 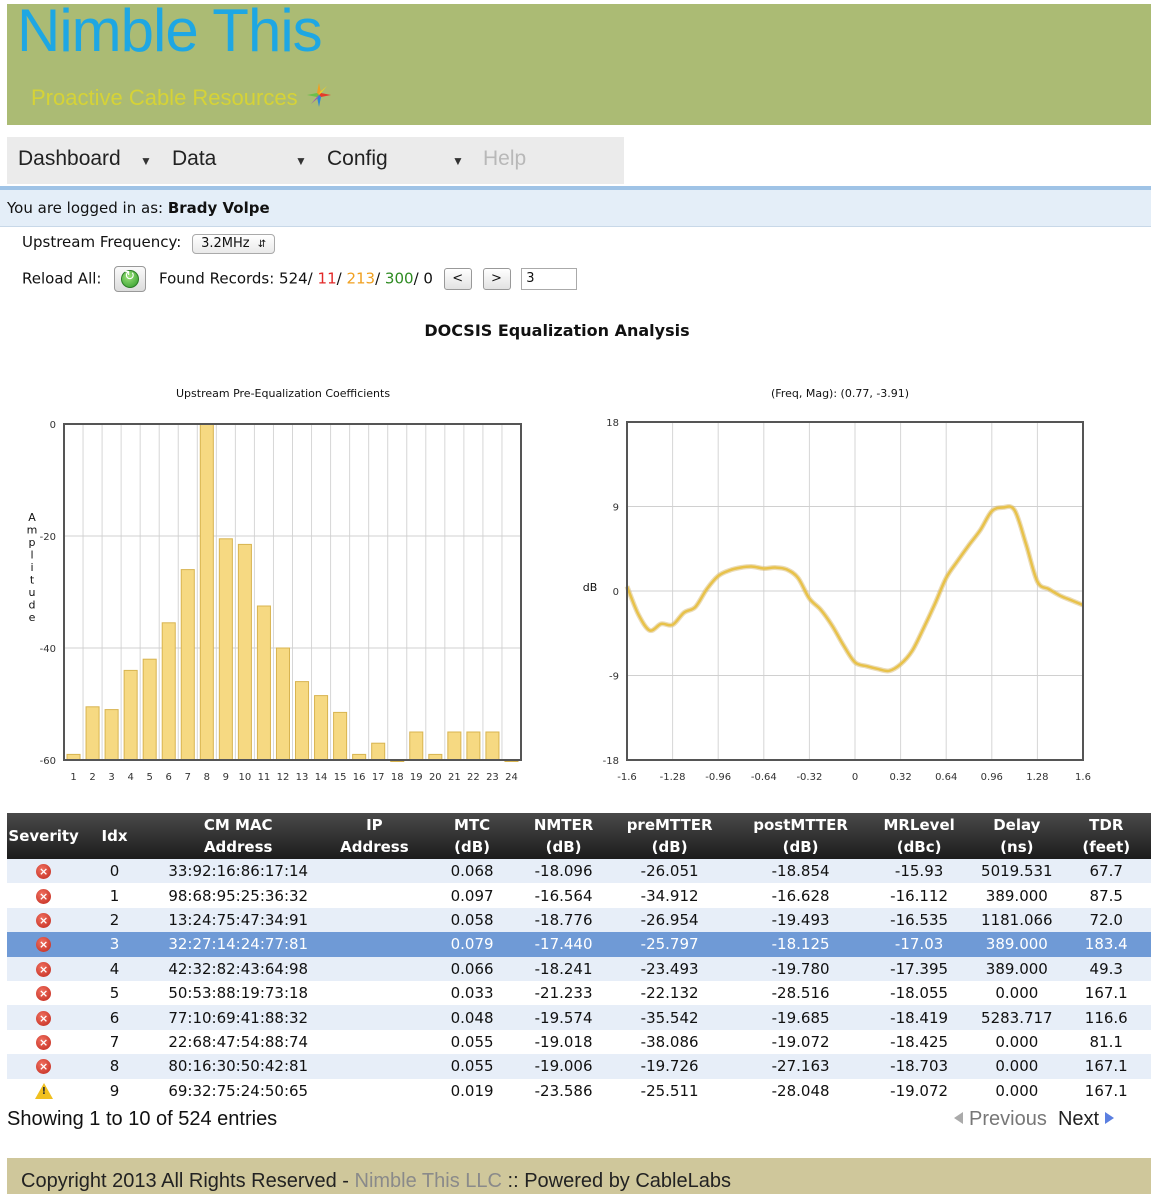 What do you see at coordinates (801, 1042) in the screenshot?
I see `cell-post: -19.072` at bounding box center [801, 1042].